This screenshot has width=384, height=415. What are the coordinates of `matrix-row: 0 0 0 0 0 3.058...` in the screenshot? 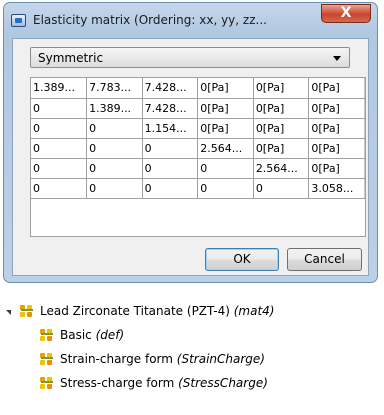 It's located at (198, 188).